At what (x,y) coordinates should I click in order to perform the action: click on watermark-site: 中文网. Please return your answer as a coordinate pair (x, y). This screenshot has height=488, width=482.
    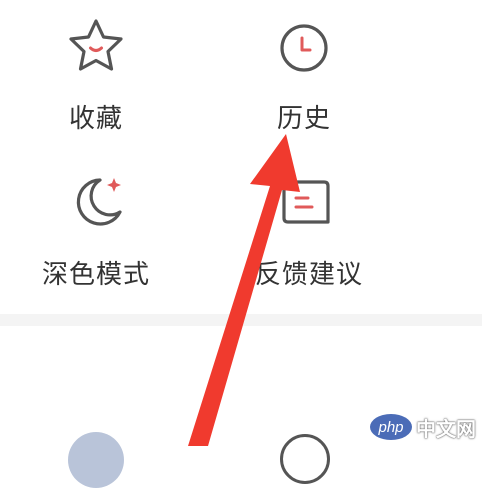
    Looking at the image, I should click on (446, 428).